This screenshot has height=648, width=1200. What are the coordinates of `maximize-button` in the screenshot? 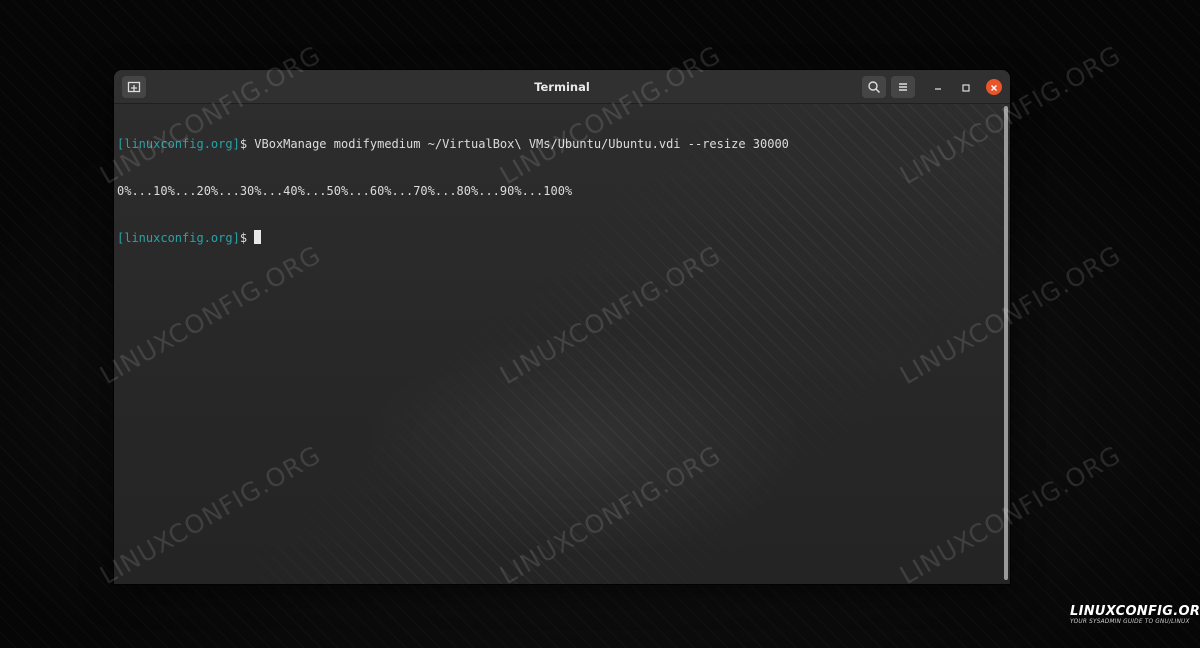 It's located at (966, 87).